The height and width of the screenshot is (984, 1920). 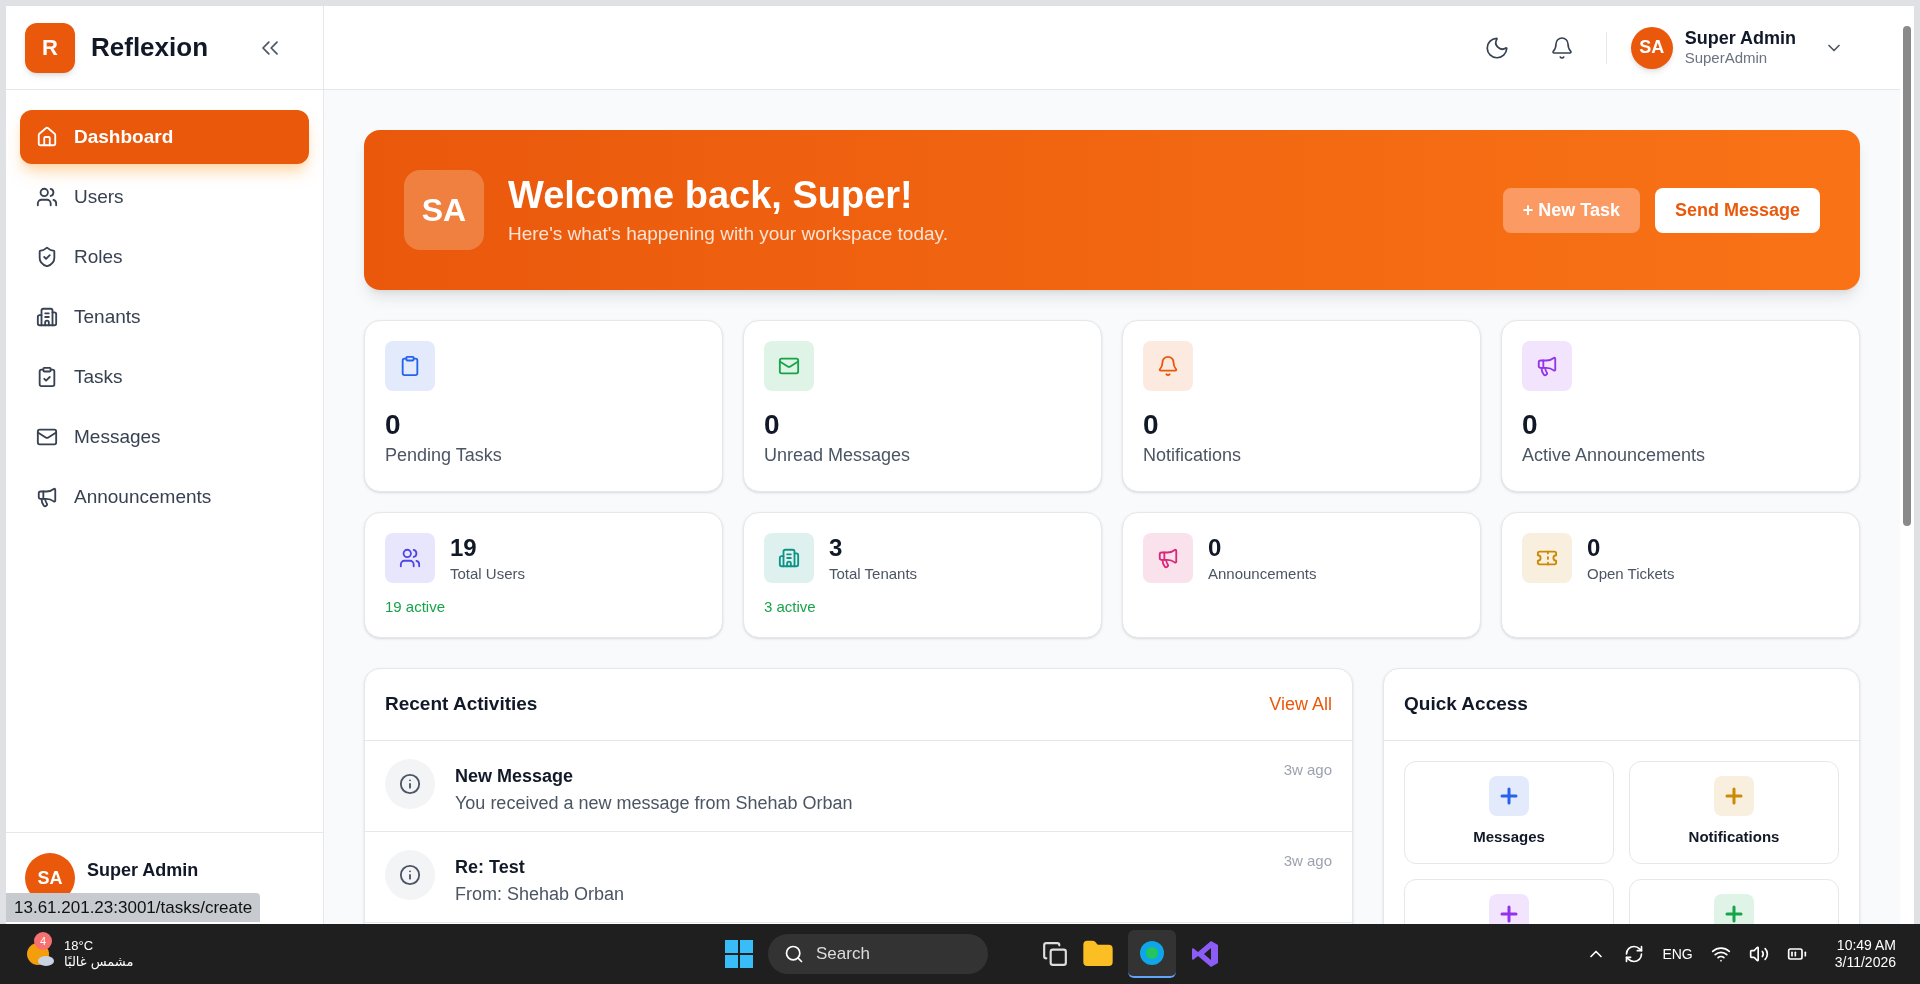 I want to click on panel-title: Recent Activities, so click(x=461, y=704).